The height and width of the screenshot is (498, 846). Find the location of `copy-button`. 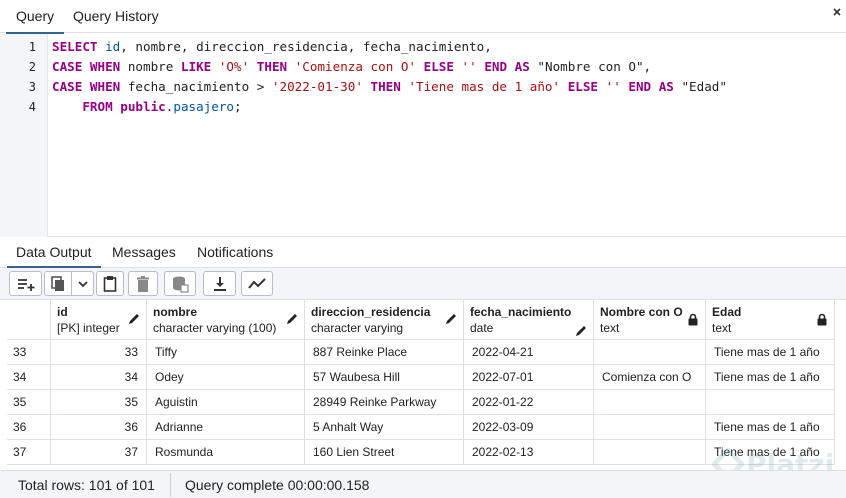

copy-button is located at coordinates (58, 283).